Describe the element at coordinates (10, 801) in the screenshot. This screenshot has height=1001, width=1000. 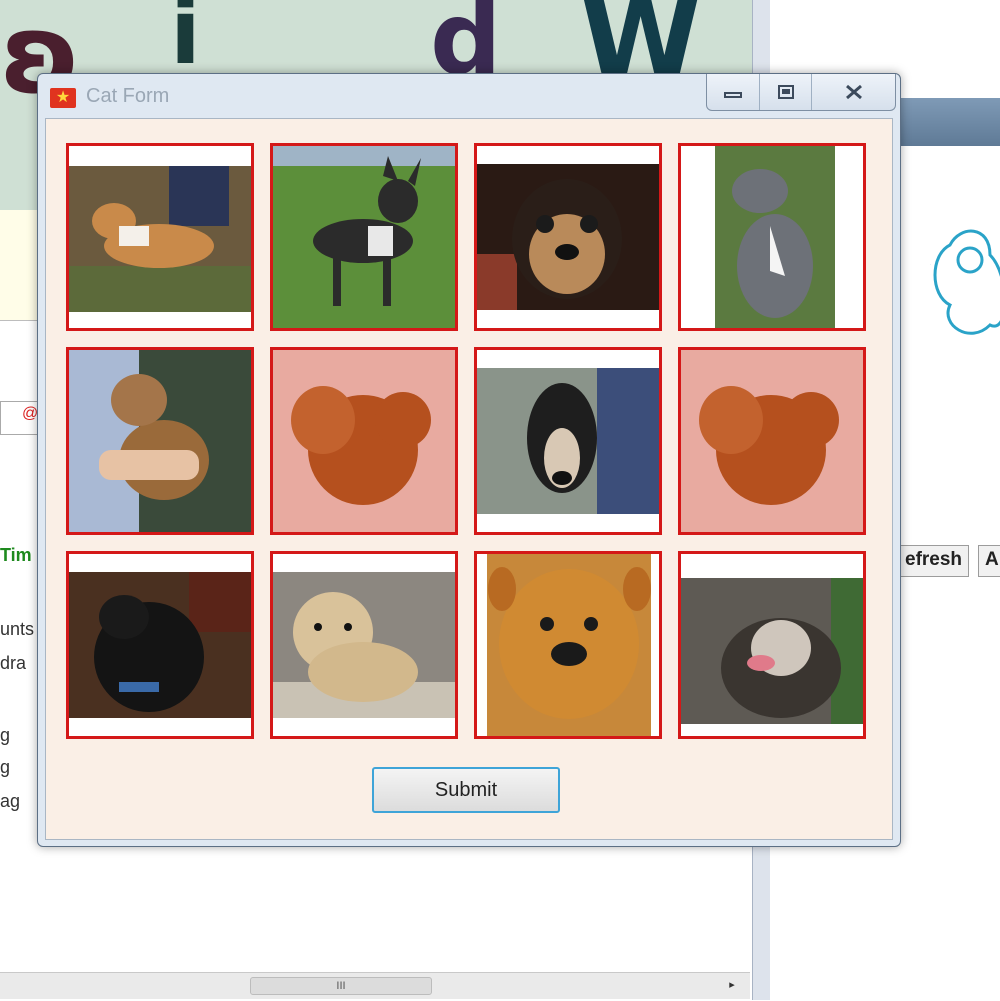
I see `background-text: ag` at that location.